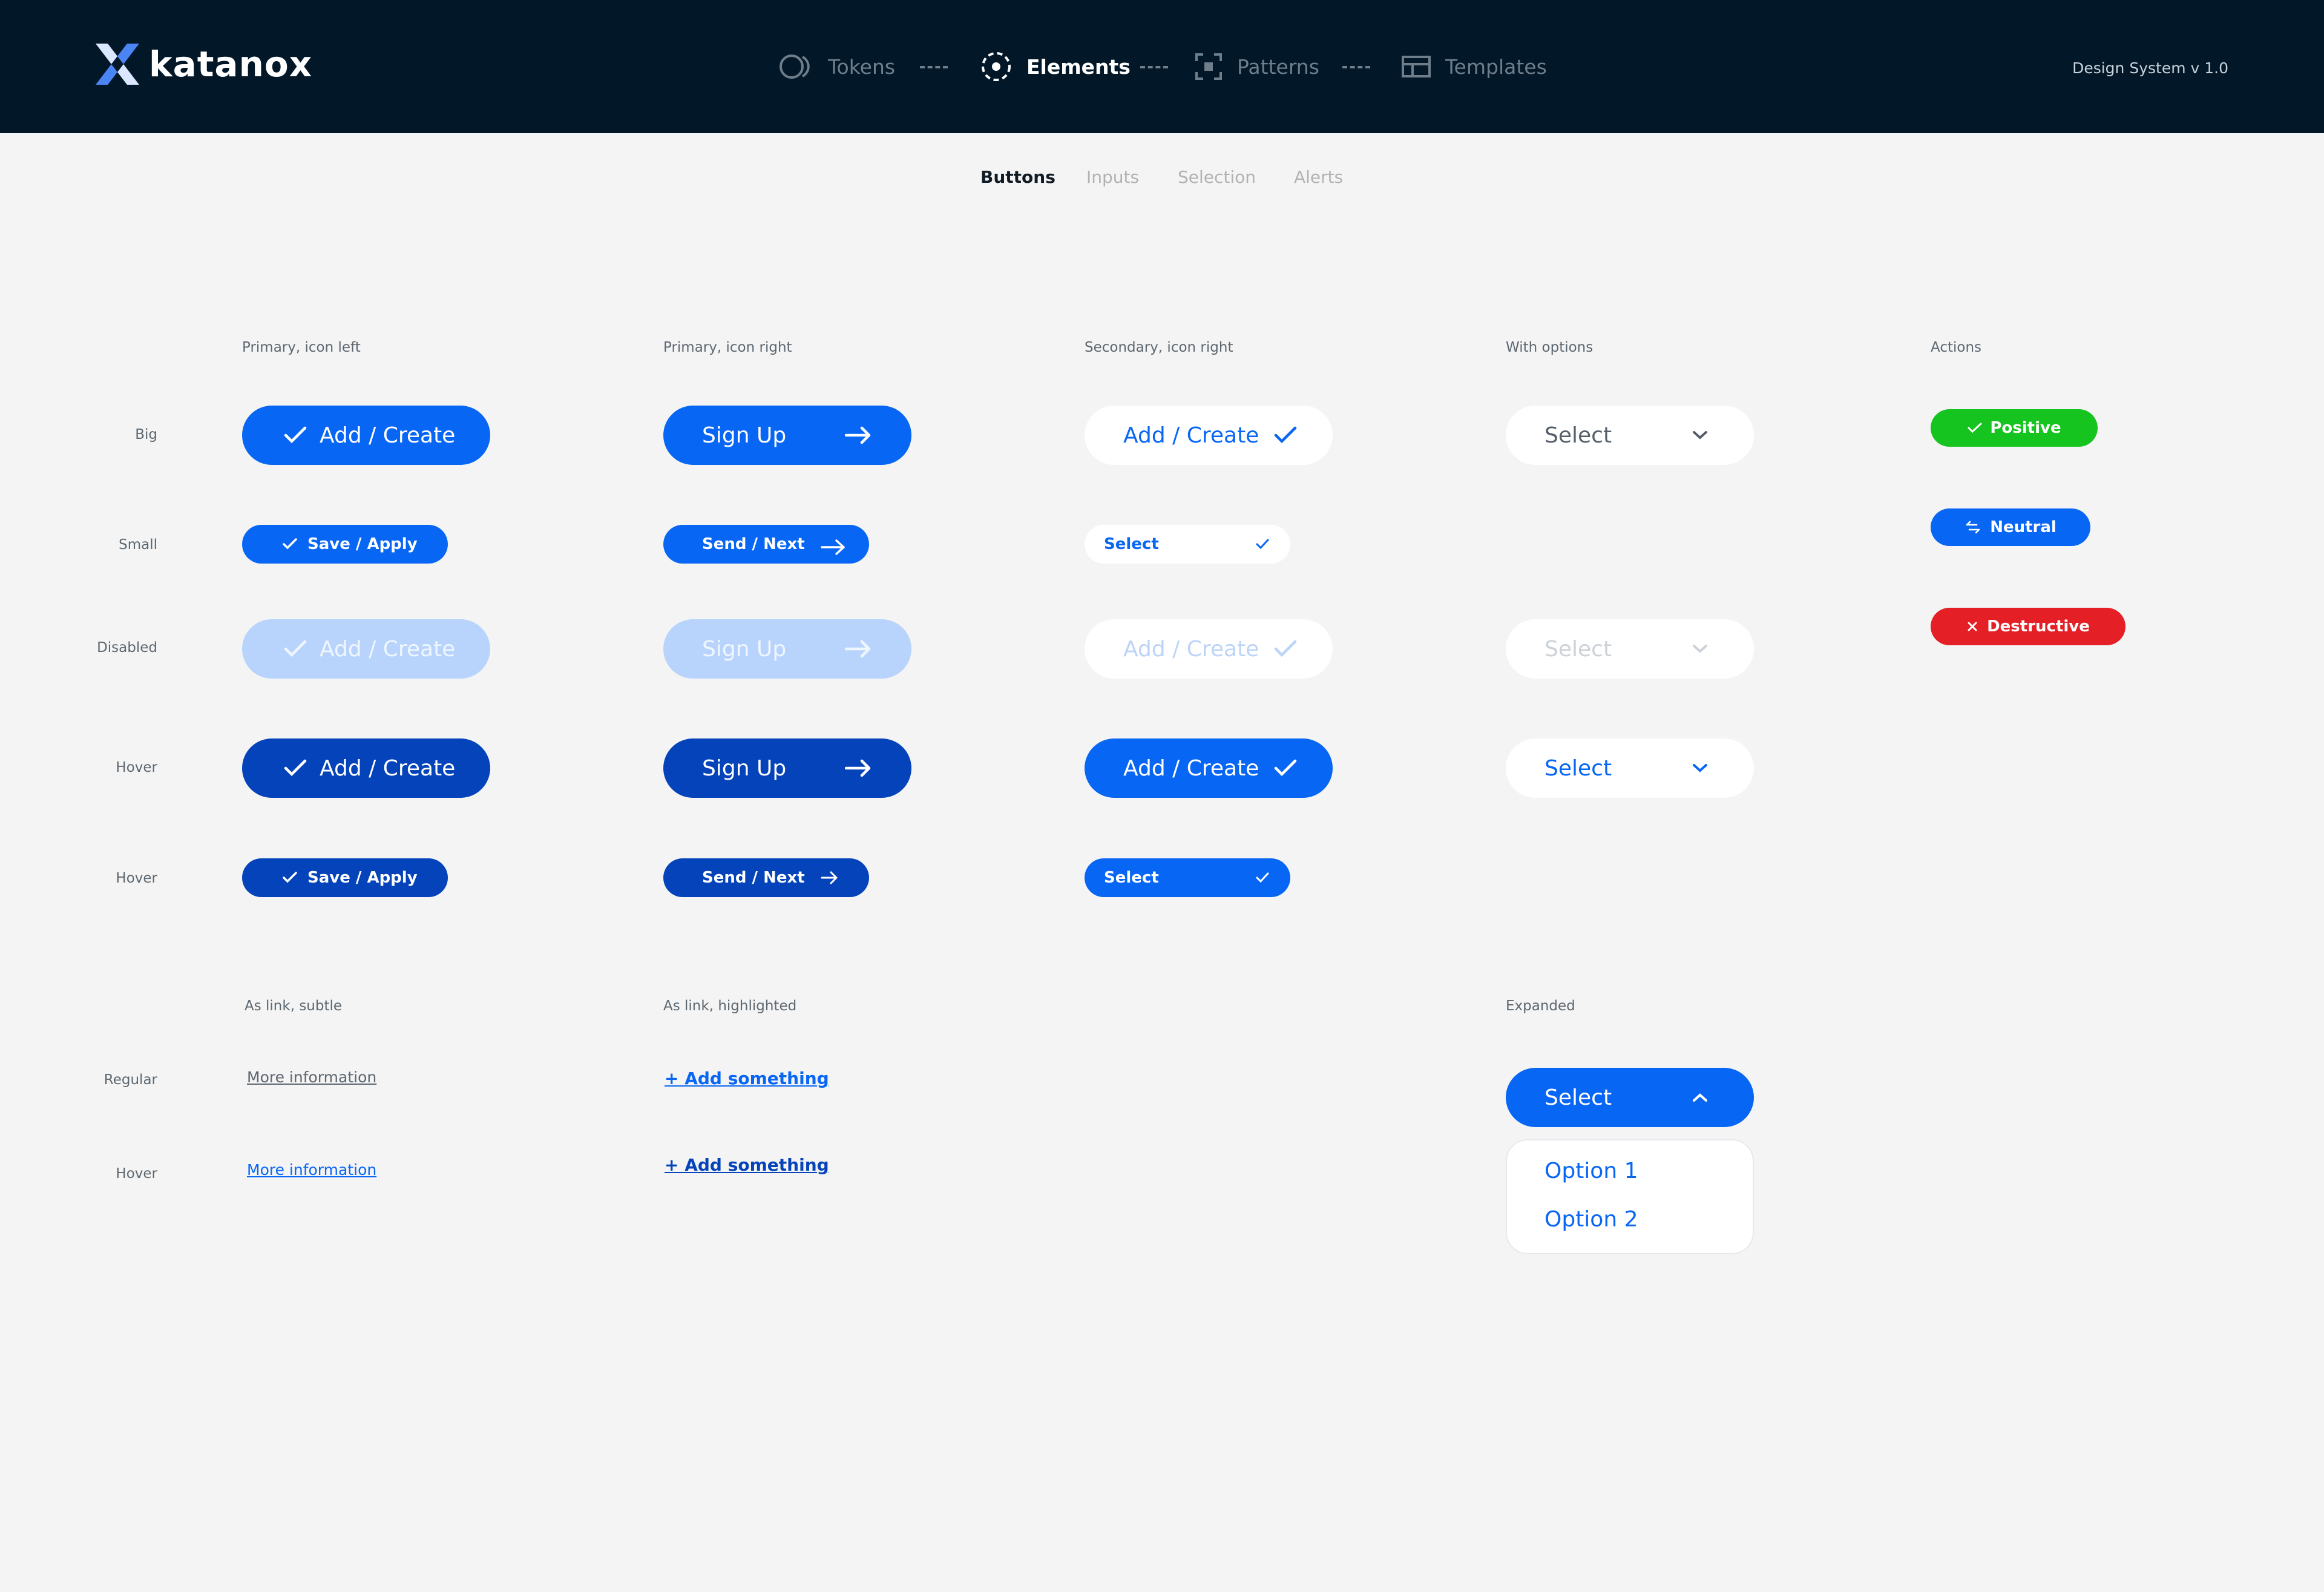 The width and height of the screenshot is (2324, 1592). I want to click on add-create-button-disabled: Add / Create, so click(366, 649).